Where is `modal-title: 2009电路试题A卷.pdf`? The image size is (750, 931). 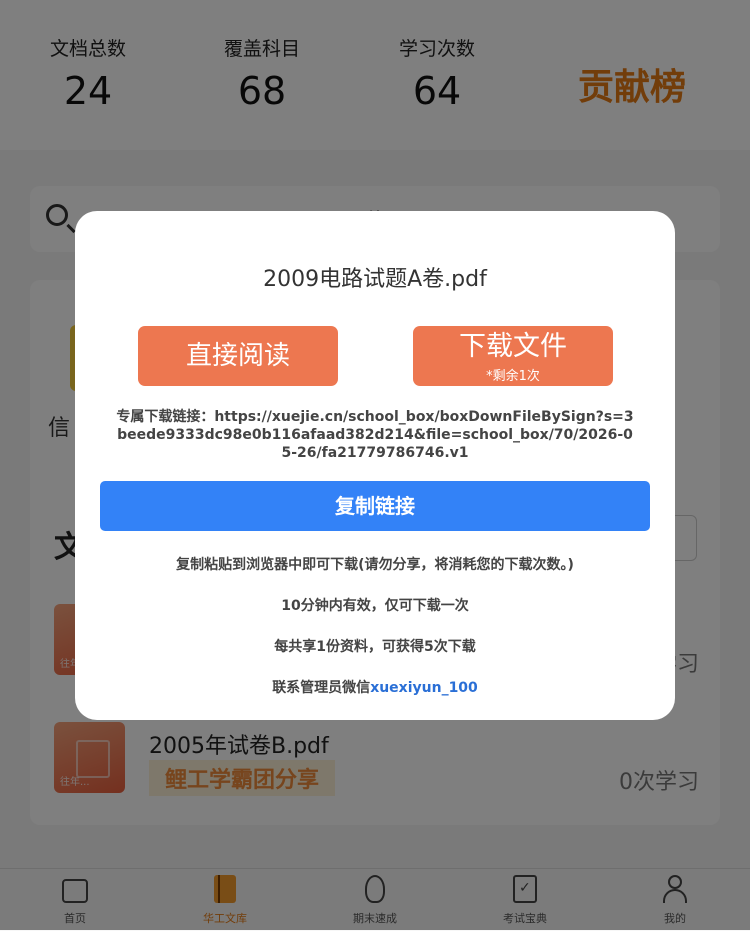
modal-title: 2009电路试题A卷.pdf is located at coordinates (375, 279).